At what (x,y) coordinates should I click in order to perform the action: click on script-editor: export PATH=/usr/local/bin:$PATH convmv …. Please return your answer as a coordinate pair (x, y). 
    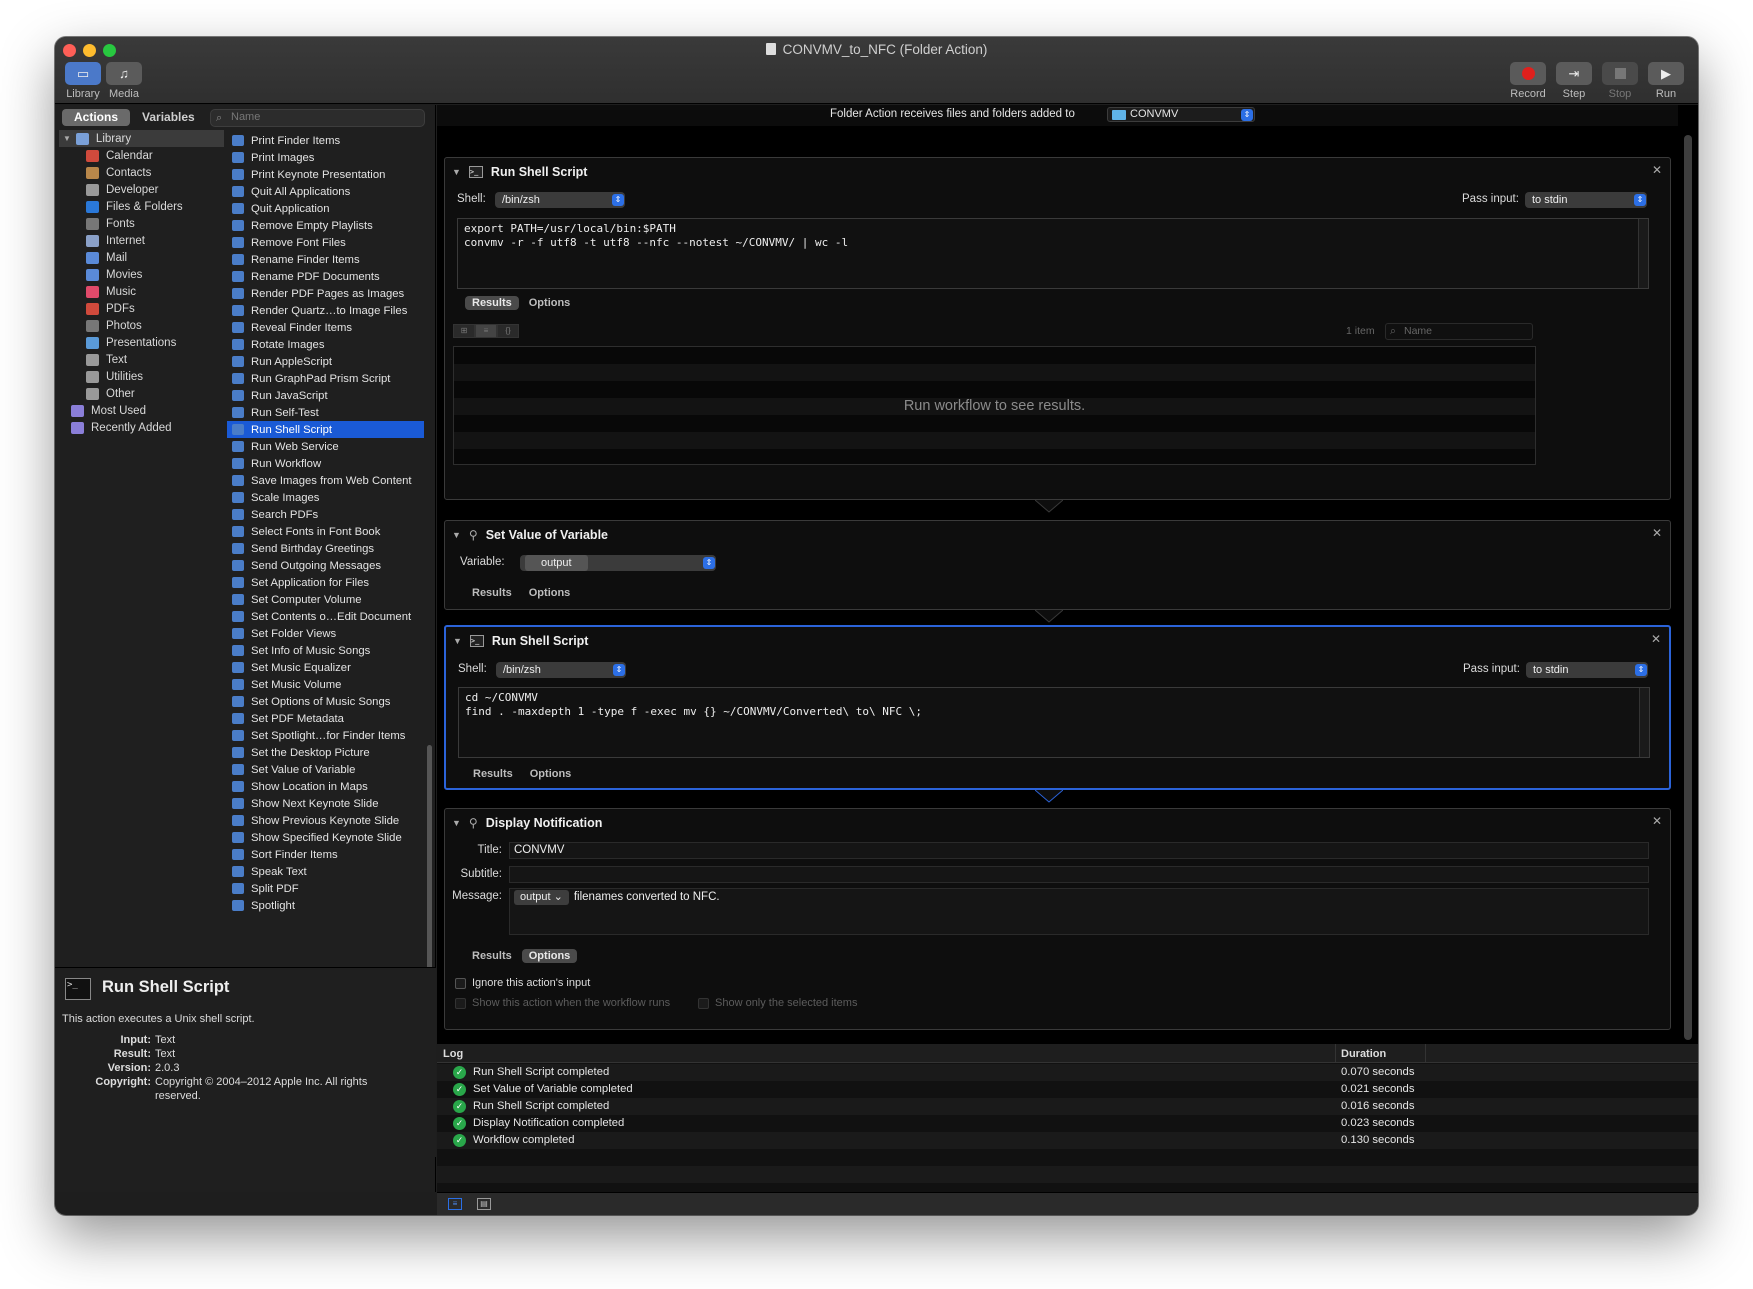
    Looking at the image, I should click on (1053, 253).